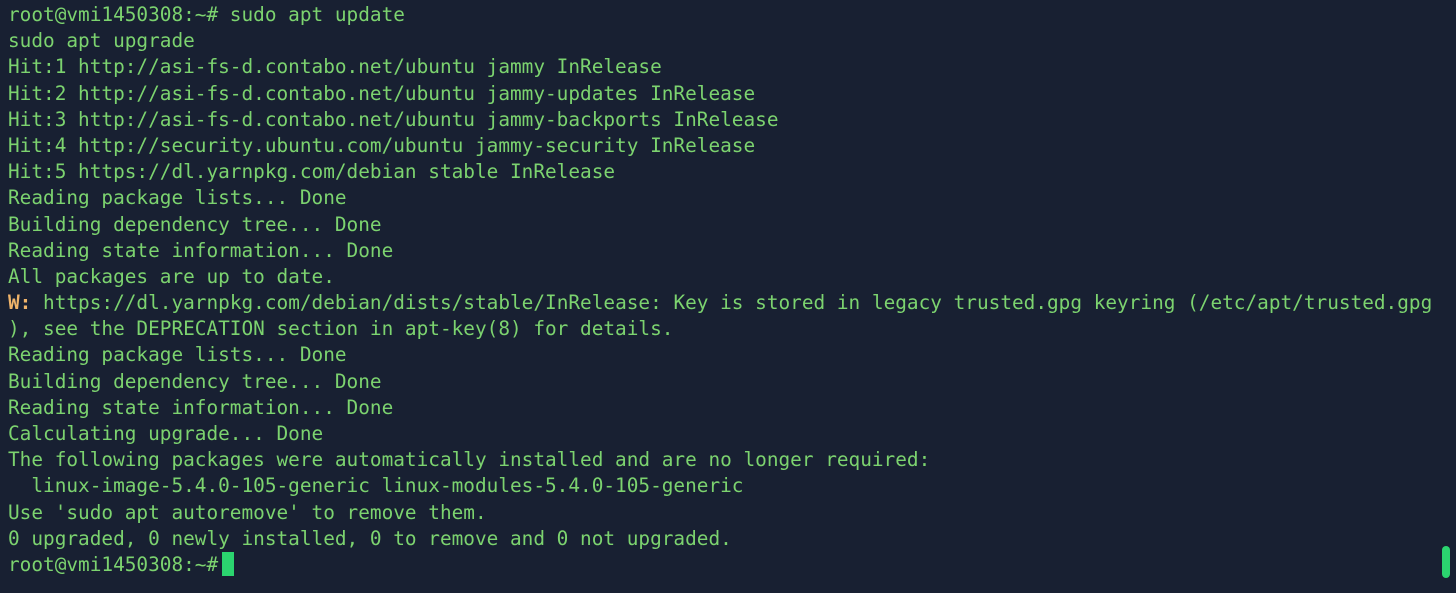 The height and width of the screenshot is (593, 1456). I want to click on terminal-line: sudo apt upgrade, so click(101, 41).